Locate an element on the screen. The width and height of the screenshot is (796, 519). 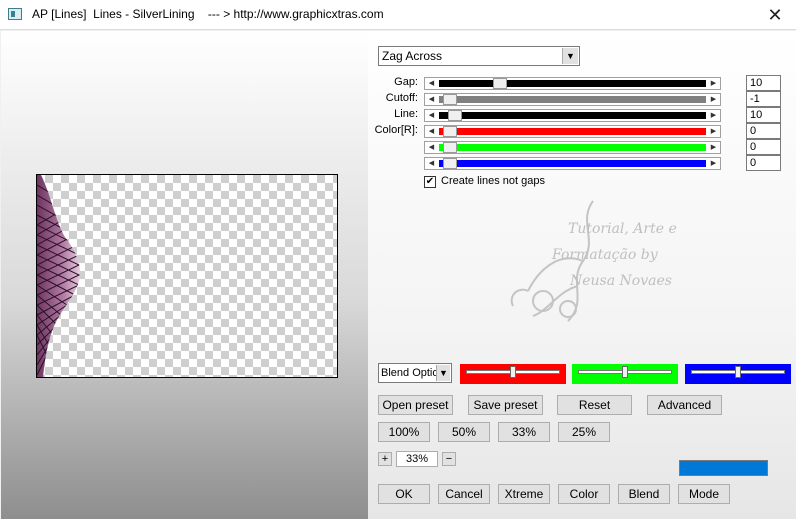
red-channel-slider is located at coordinates (513, 374).